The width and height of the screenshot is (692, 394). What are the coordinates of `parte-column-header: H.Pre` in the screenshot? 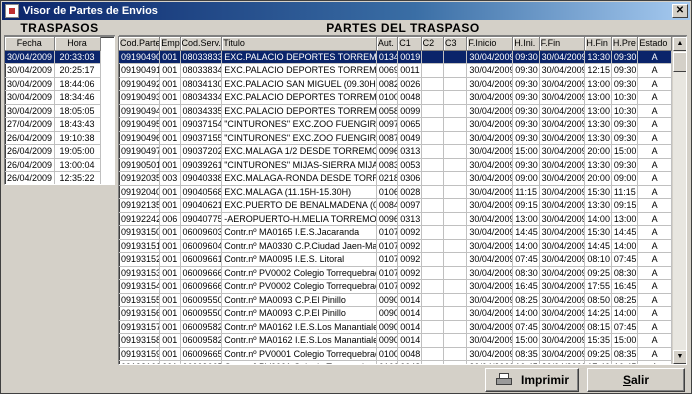 It's located at (625, 44).